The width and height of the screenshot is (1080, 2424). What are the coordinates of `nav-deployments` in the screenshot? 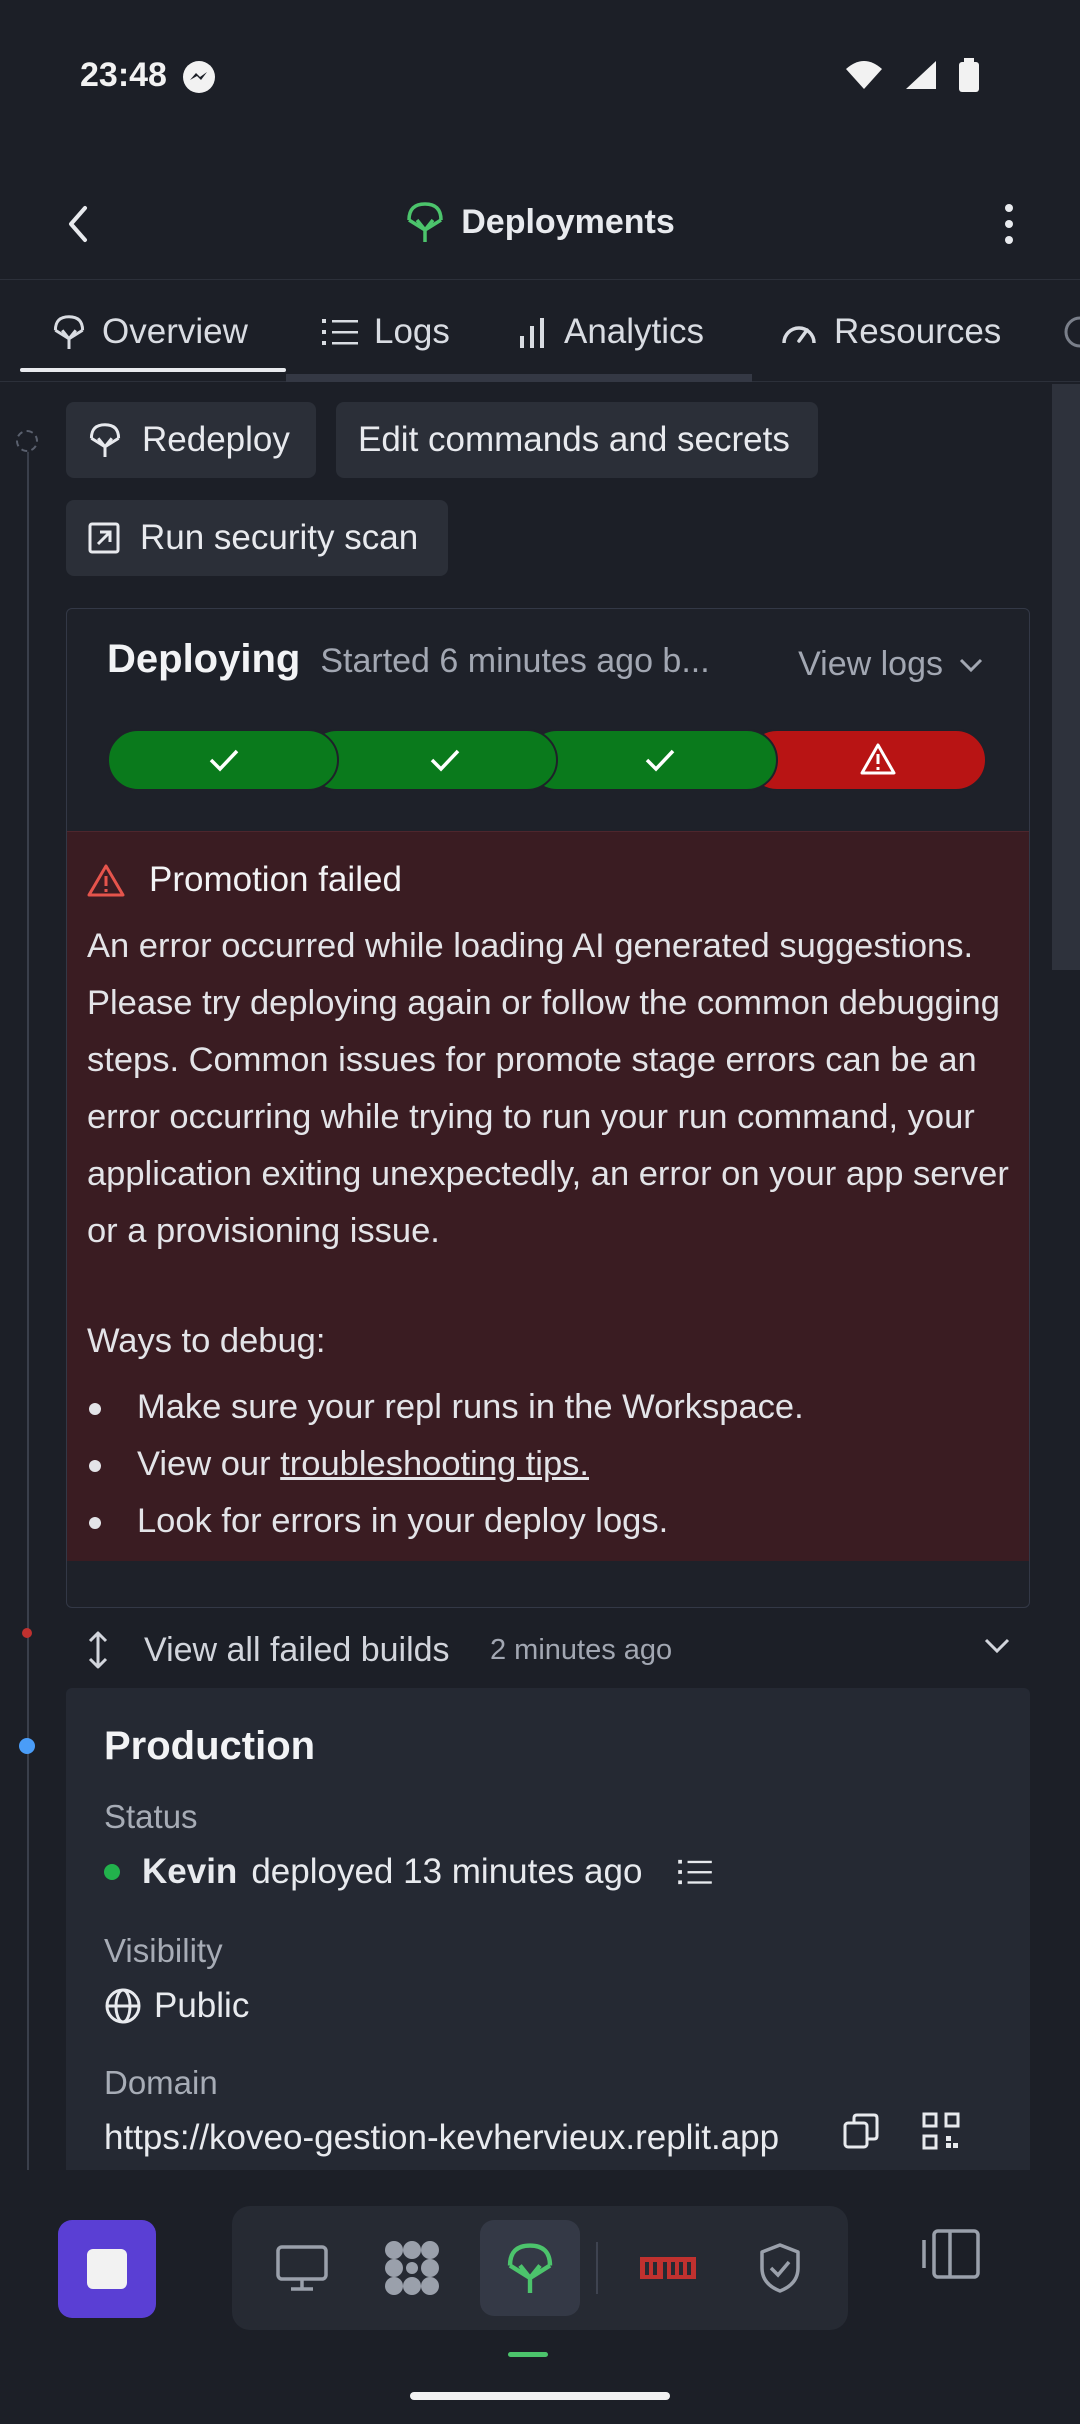 It's located at (530, 2268).